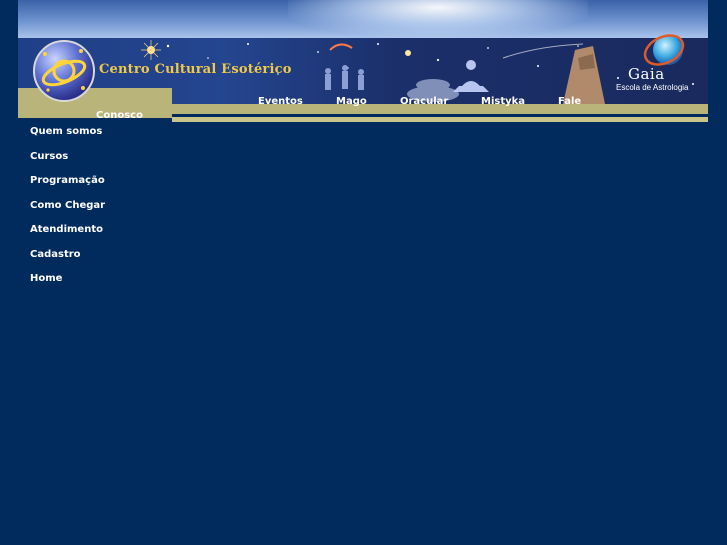 This screenshot has height=545, width=727. What do you see at coordinates (652, 87) in the screenshot?
I see `brand-subtitle: Escola de Astrologia` at bounding box center [652, 87].